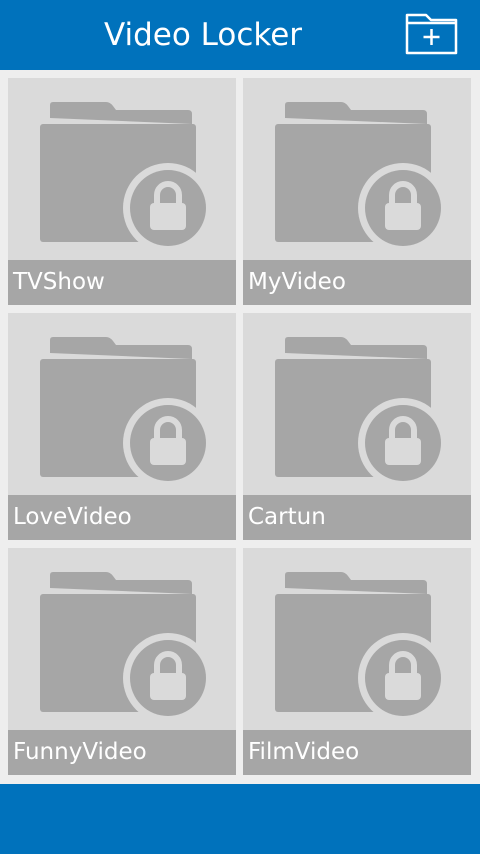 Image resolution: width=480 pixels, height=854 pixels. I want to click on folder-tile-lovevideo: LoveVideo, so click(122, 426).